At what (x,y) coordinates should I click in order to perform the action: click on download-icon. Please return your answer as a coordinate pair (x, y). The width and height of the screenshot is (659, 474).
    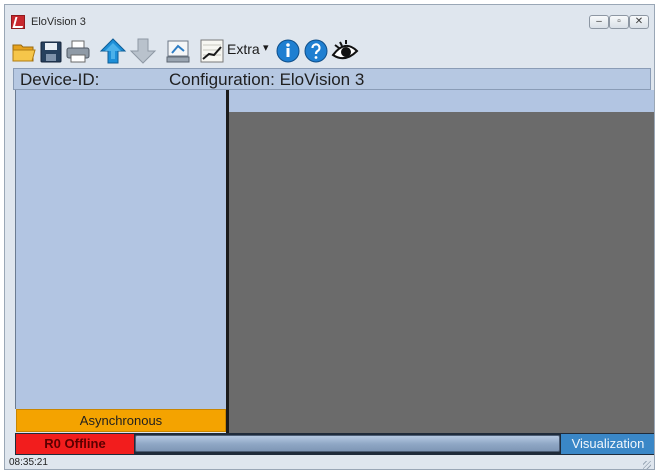
    Looking at the image, I should click on (143, 51).